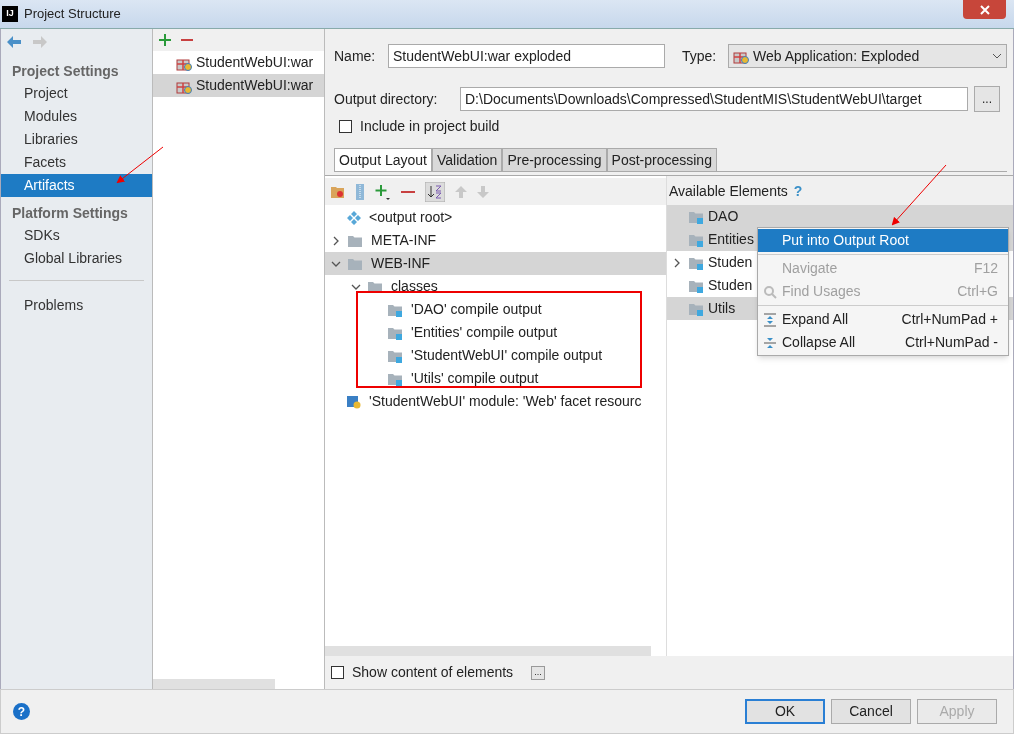 This screenshot has width=1014, height=734. What do you see at coordinates (846, 240) in the screenshot?
I see `menu-item-label: Put into Output Root` at bounding box center [846, 240].